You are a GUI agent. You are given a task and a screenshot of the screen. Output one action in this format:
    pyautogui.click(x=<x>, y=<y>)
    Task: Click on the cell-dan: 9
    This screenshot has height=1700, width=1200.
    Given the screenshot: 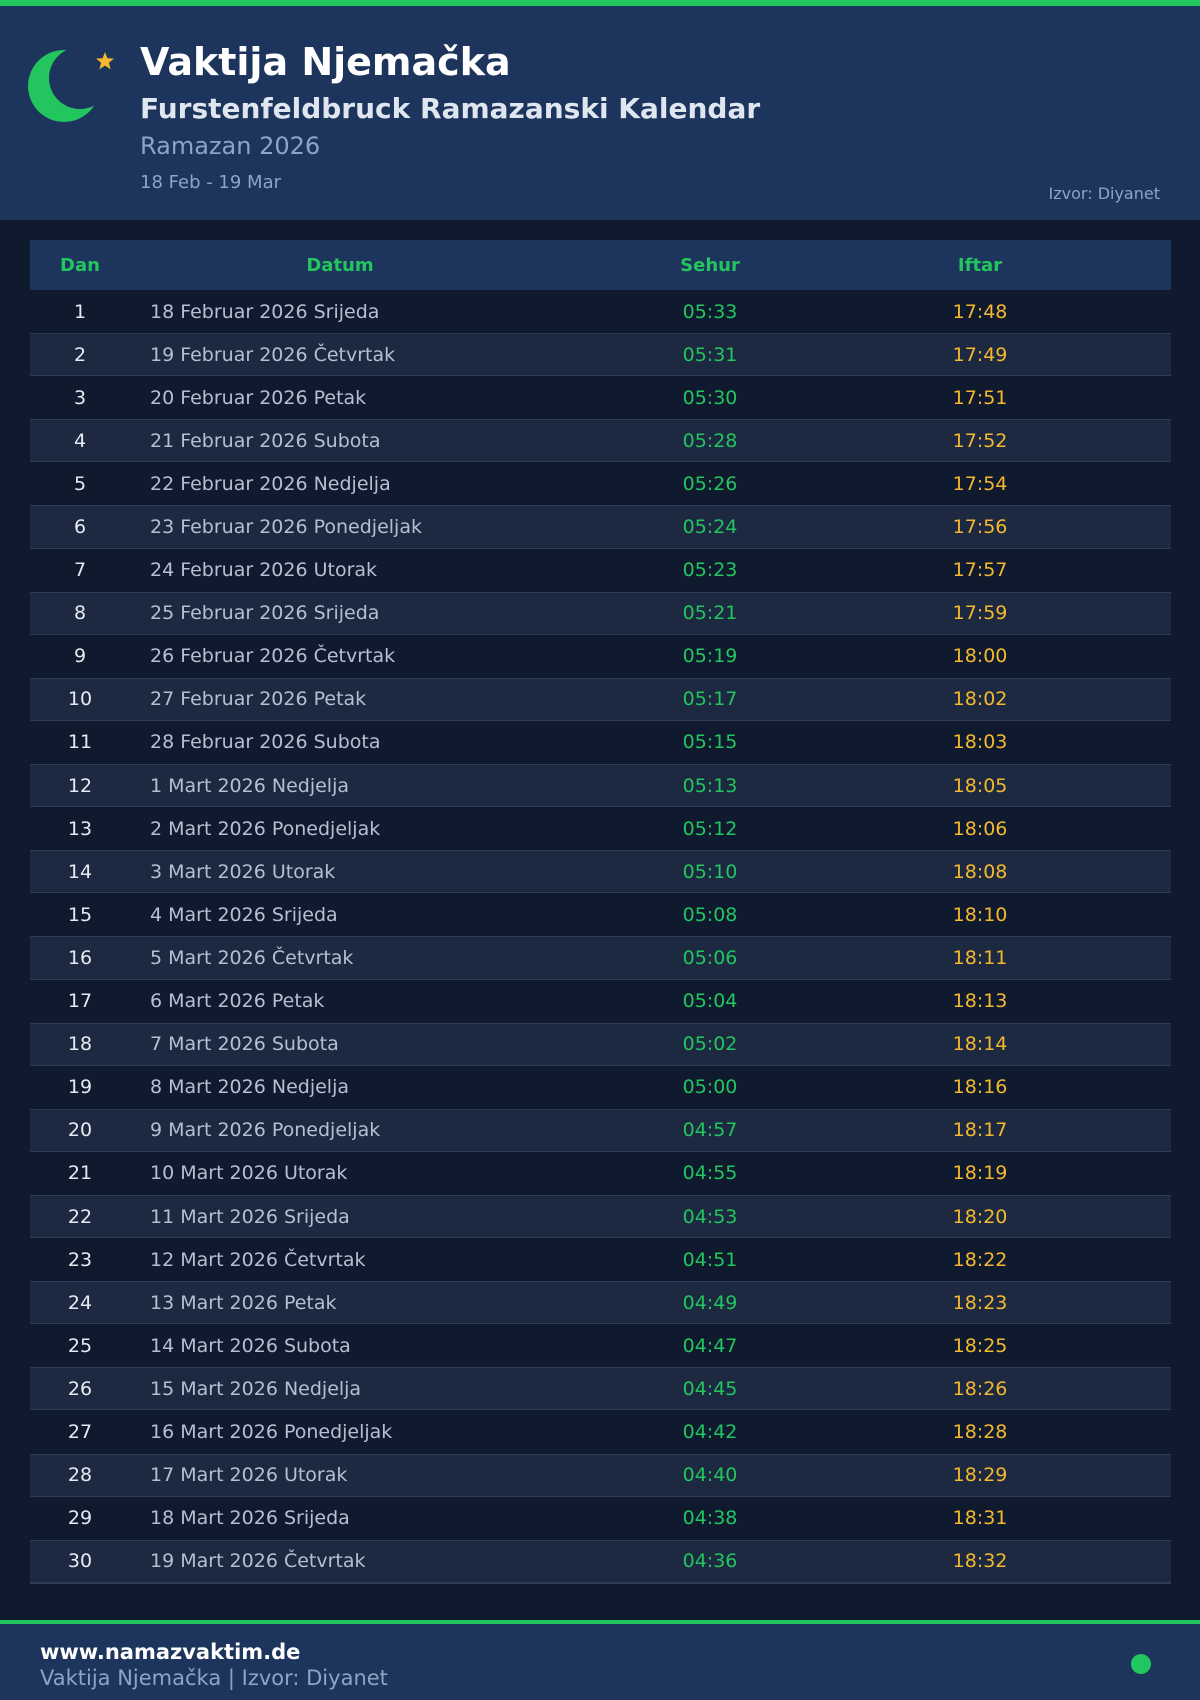 What is the action you would take?
    pyautogui.click(x=80, y=656)
    